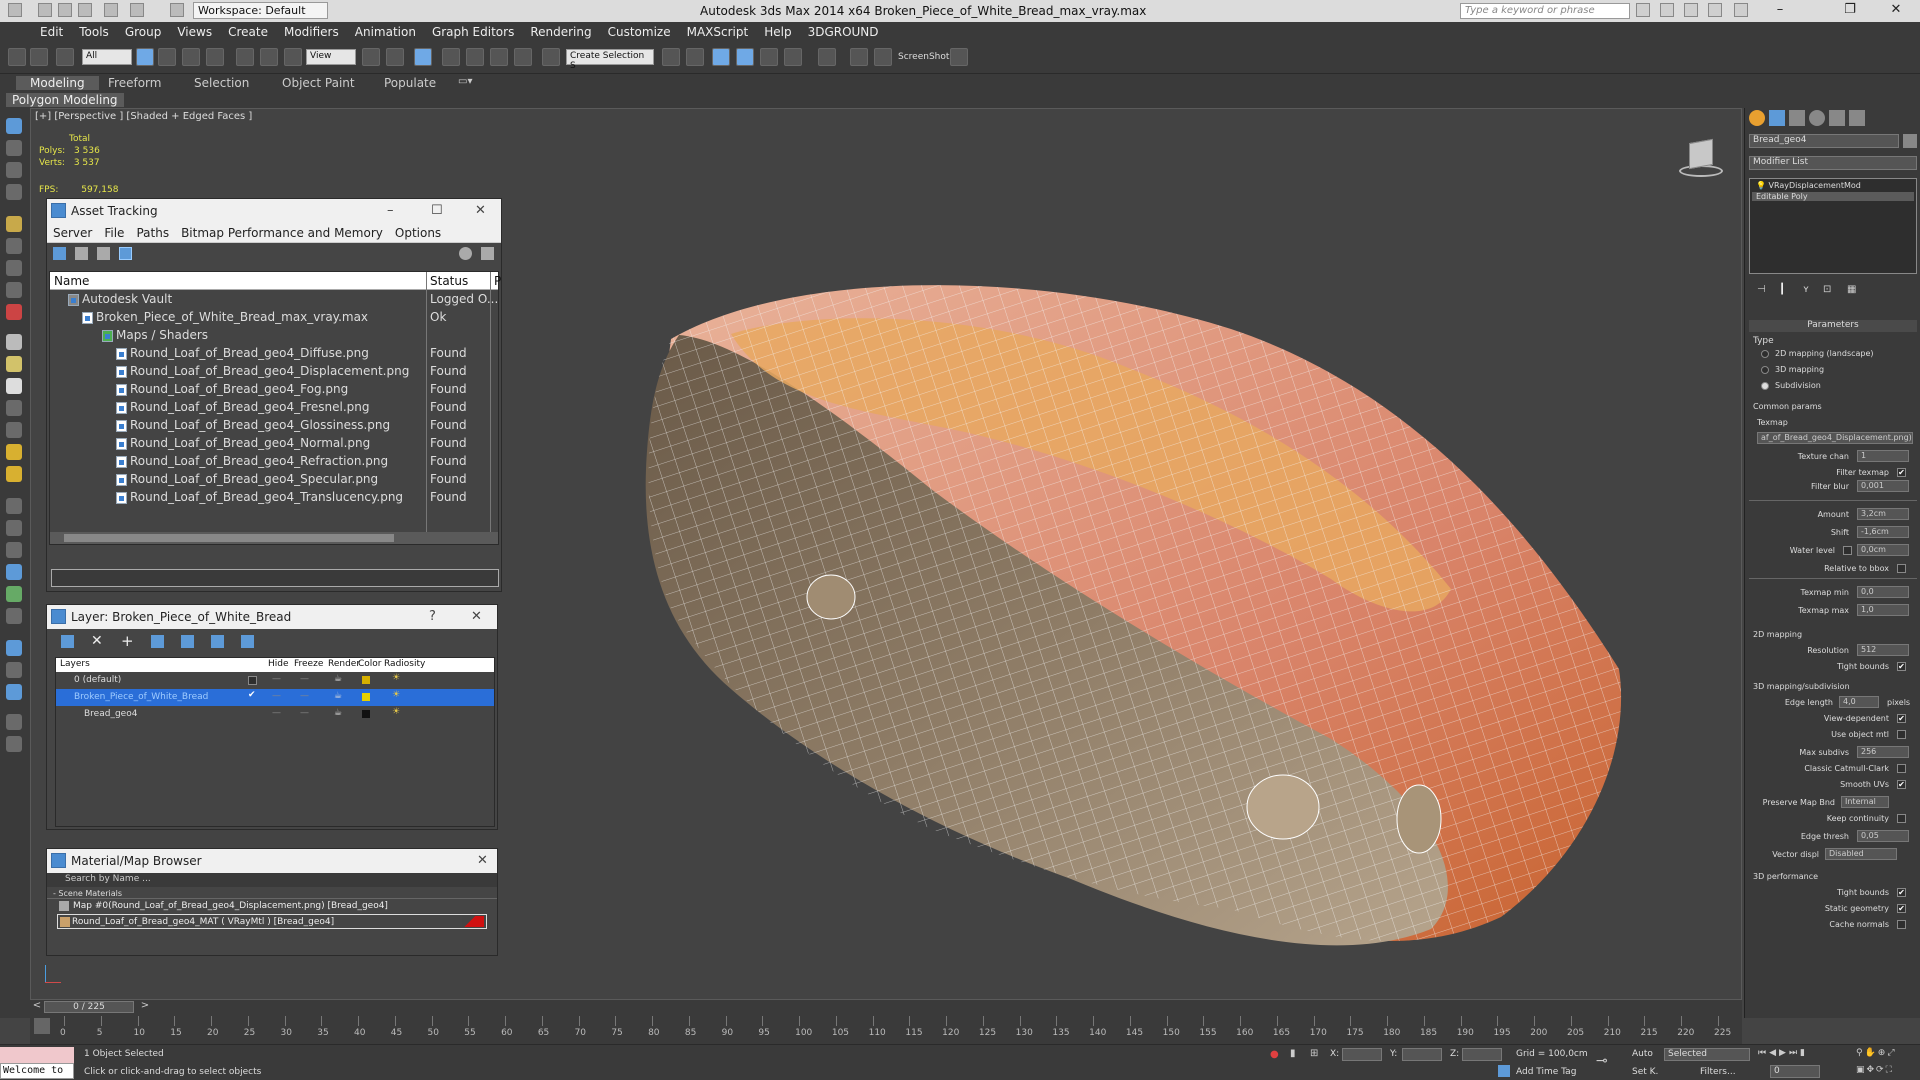  Describe the element at coordinates (480, 210) in the screenshot. I see `asset-close-button: ✕` at that location.